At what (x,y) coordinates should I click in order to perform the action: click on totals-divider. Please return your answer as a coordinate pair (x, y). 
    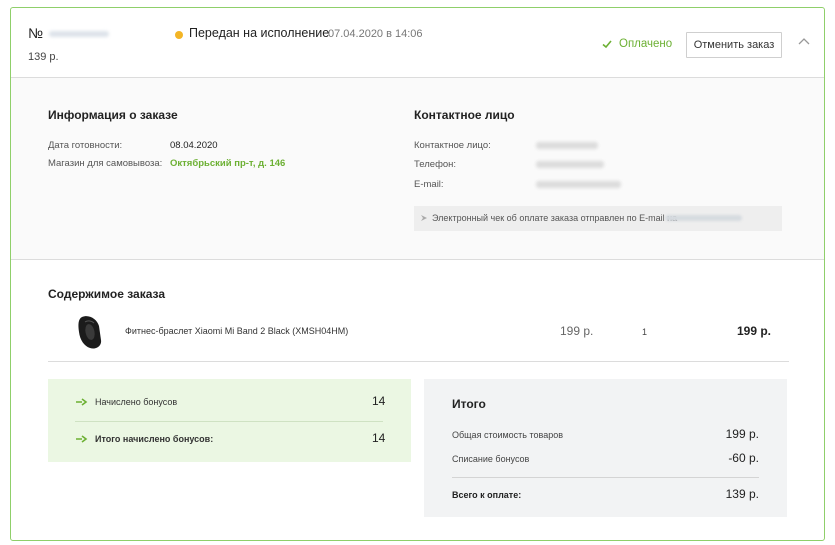
    Looking at the image, I should click on (605, 477).